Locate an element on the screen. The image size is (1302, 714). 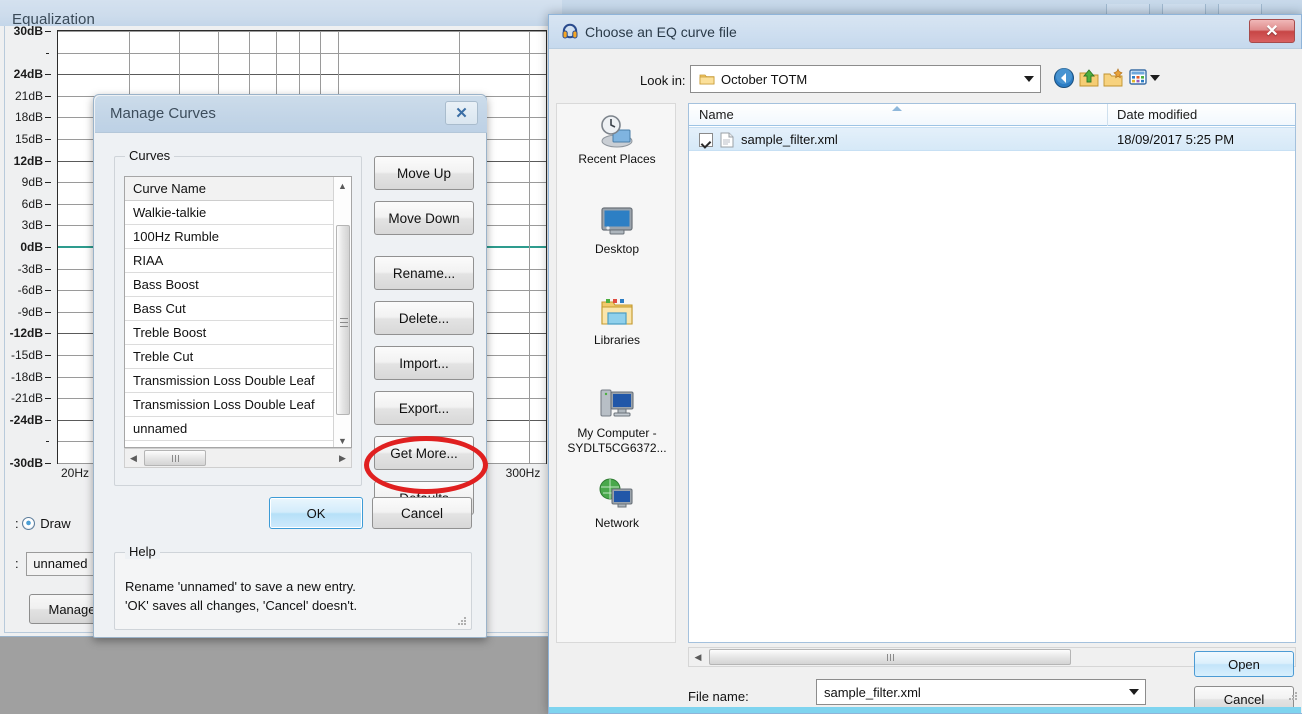
eq-y-label: 6dB is located at coordinates (32, 204).